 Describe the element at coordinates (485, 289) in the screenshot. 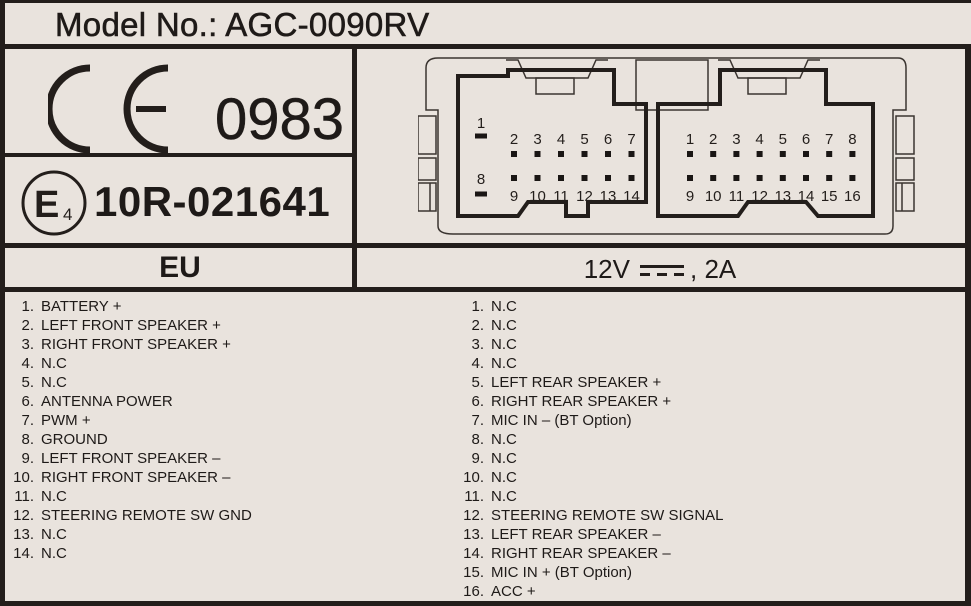

I see `pins-divider` at that location.